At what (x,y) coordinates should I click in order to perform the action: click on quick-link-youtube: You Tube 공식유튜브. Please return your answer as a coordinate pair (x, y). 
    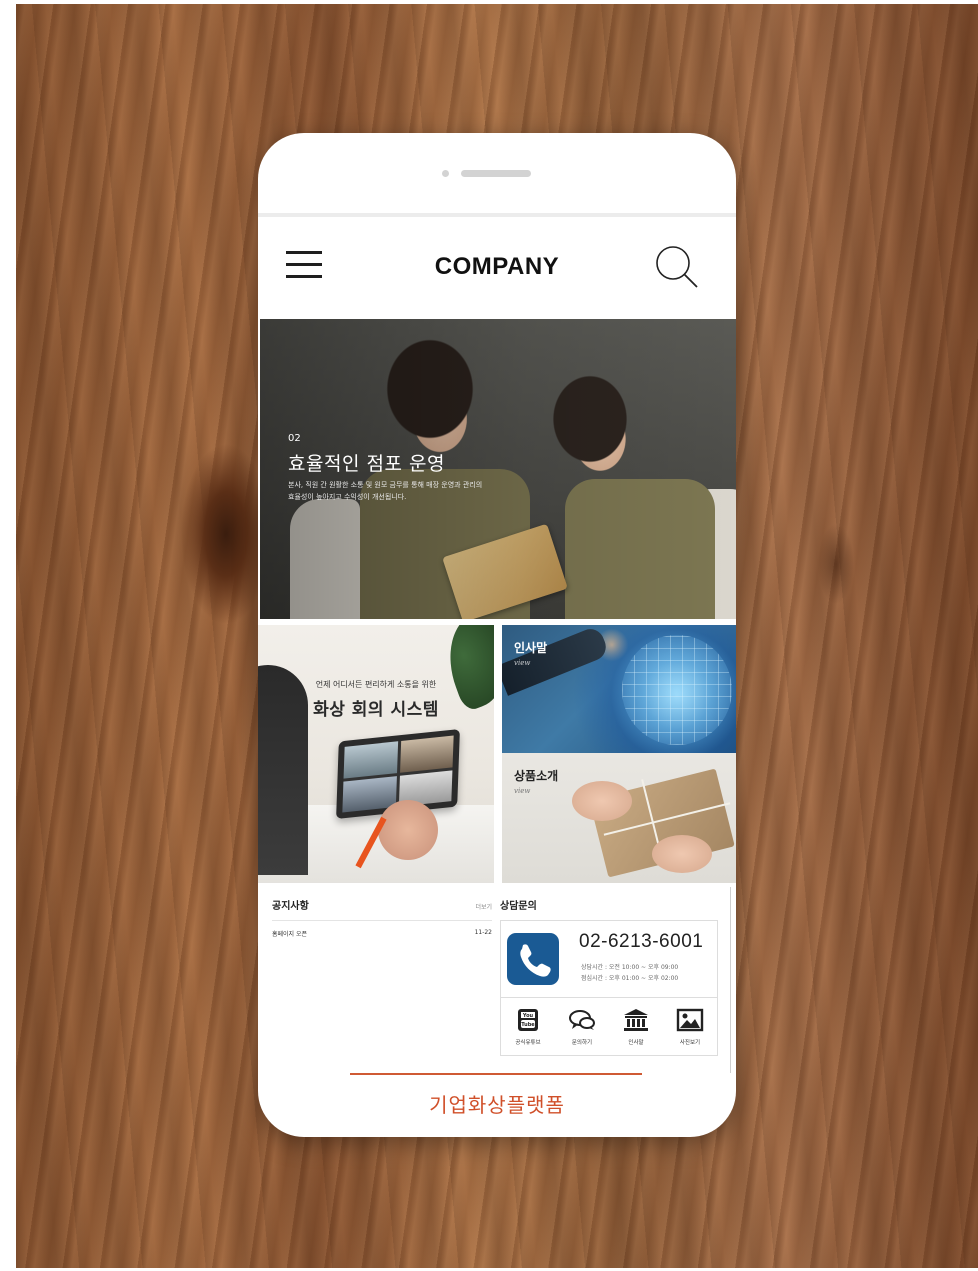
    Looking at the image, I should click on (528, 1026).